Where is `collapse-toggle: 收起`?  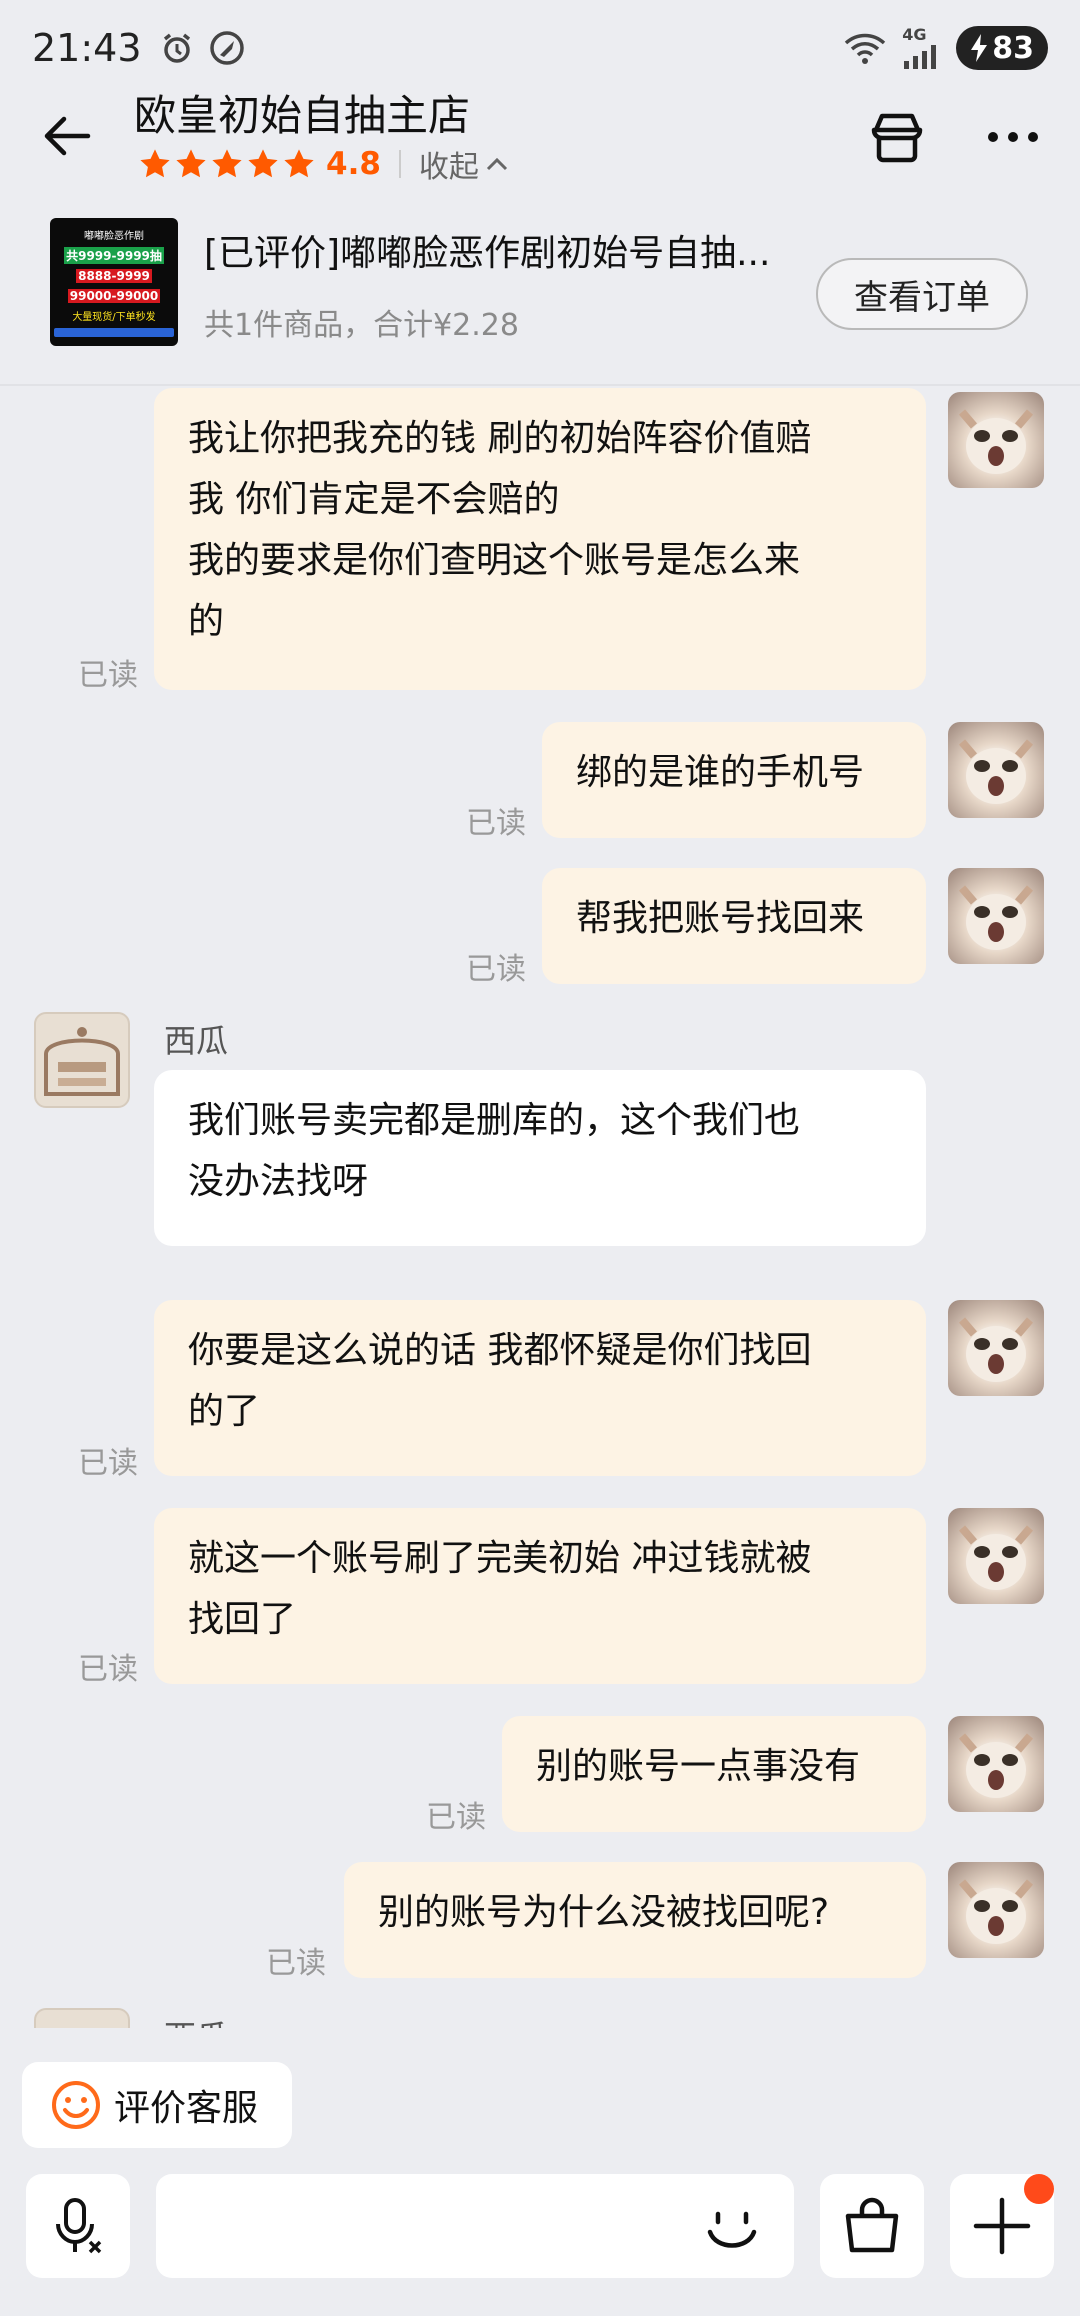
collapse-toggle: 收起 is located at coordinates (464, 164).